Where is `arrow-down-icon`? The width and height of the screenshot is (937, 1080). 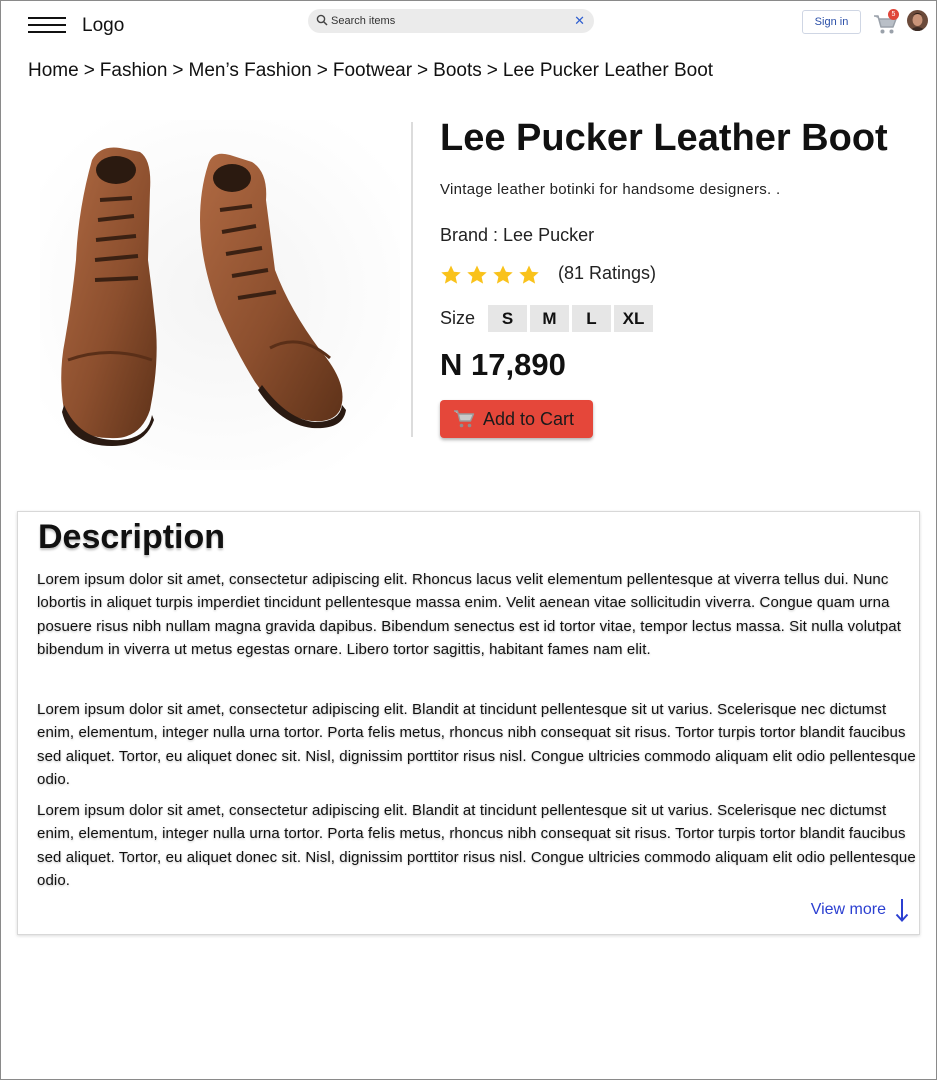 arrow-down-icon is located at coordinates (902, 910).